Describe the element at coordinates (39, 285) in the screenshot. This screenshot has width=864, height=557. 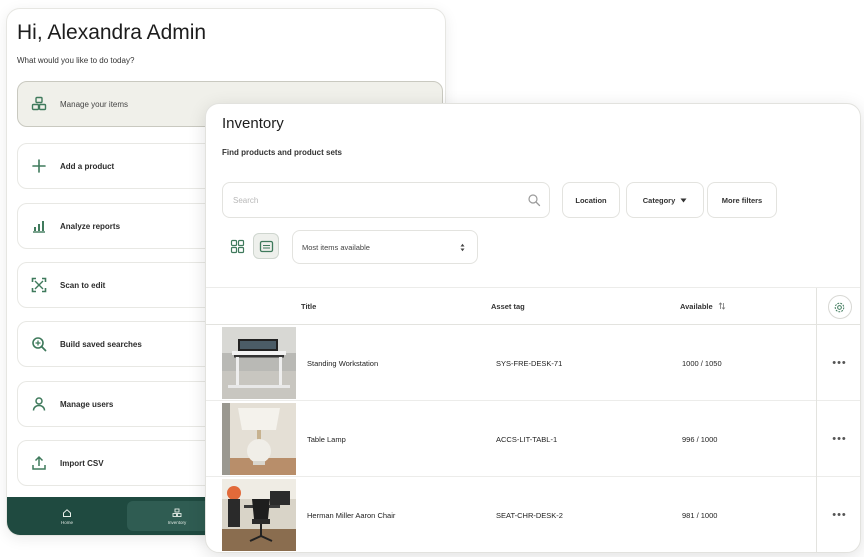
I see `scan-icon` at that location.